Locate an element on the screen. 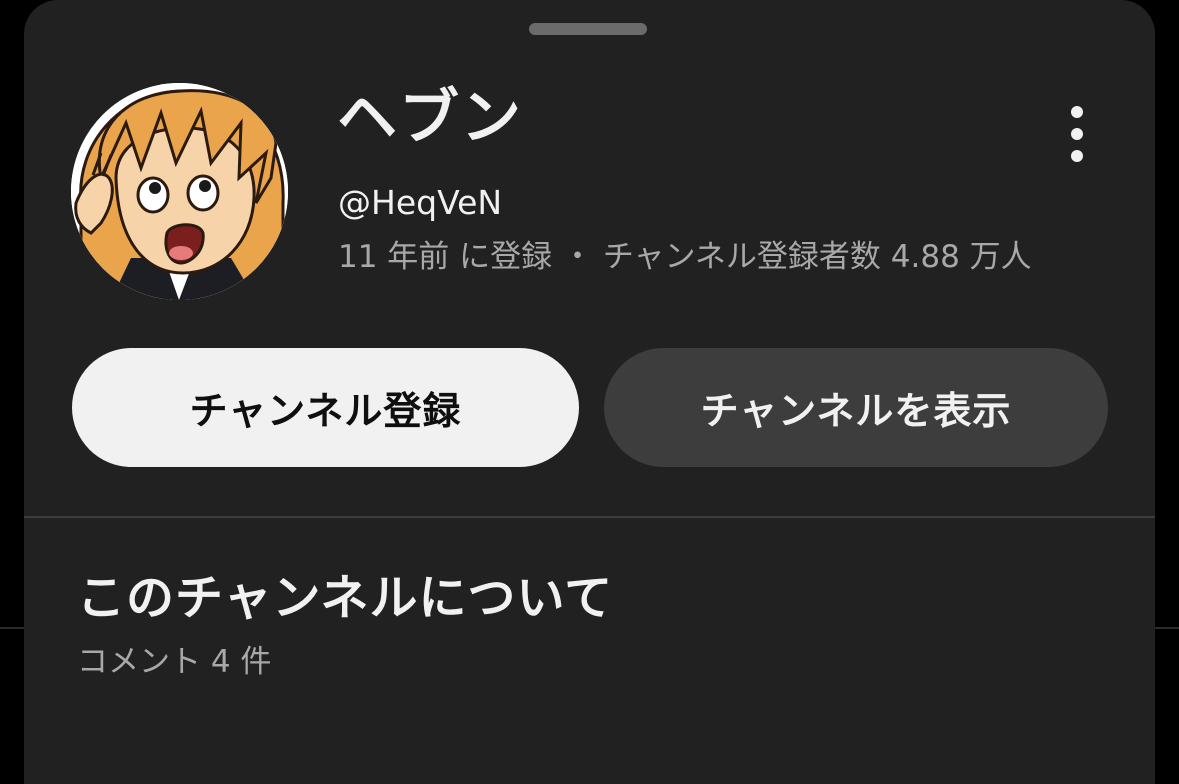  channel-handle: @HeqVeN is located at coordinates (420, 202).